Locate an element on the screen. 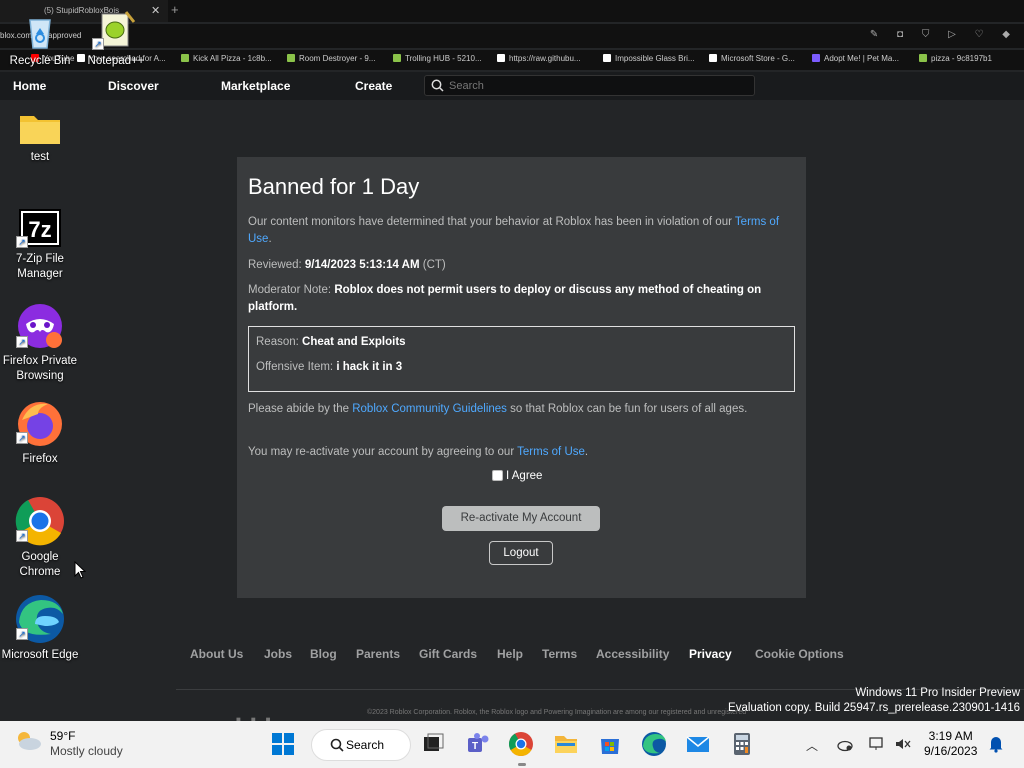 The image size is (1024, 768). clock-time: 3:19 AM is located at coordinates (950, 736).